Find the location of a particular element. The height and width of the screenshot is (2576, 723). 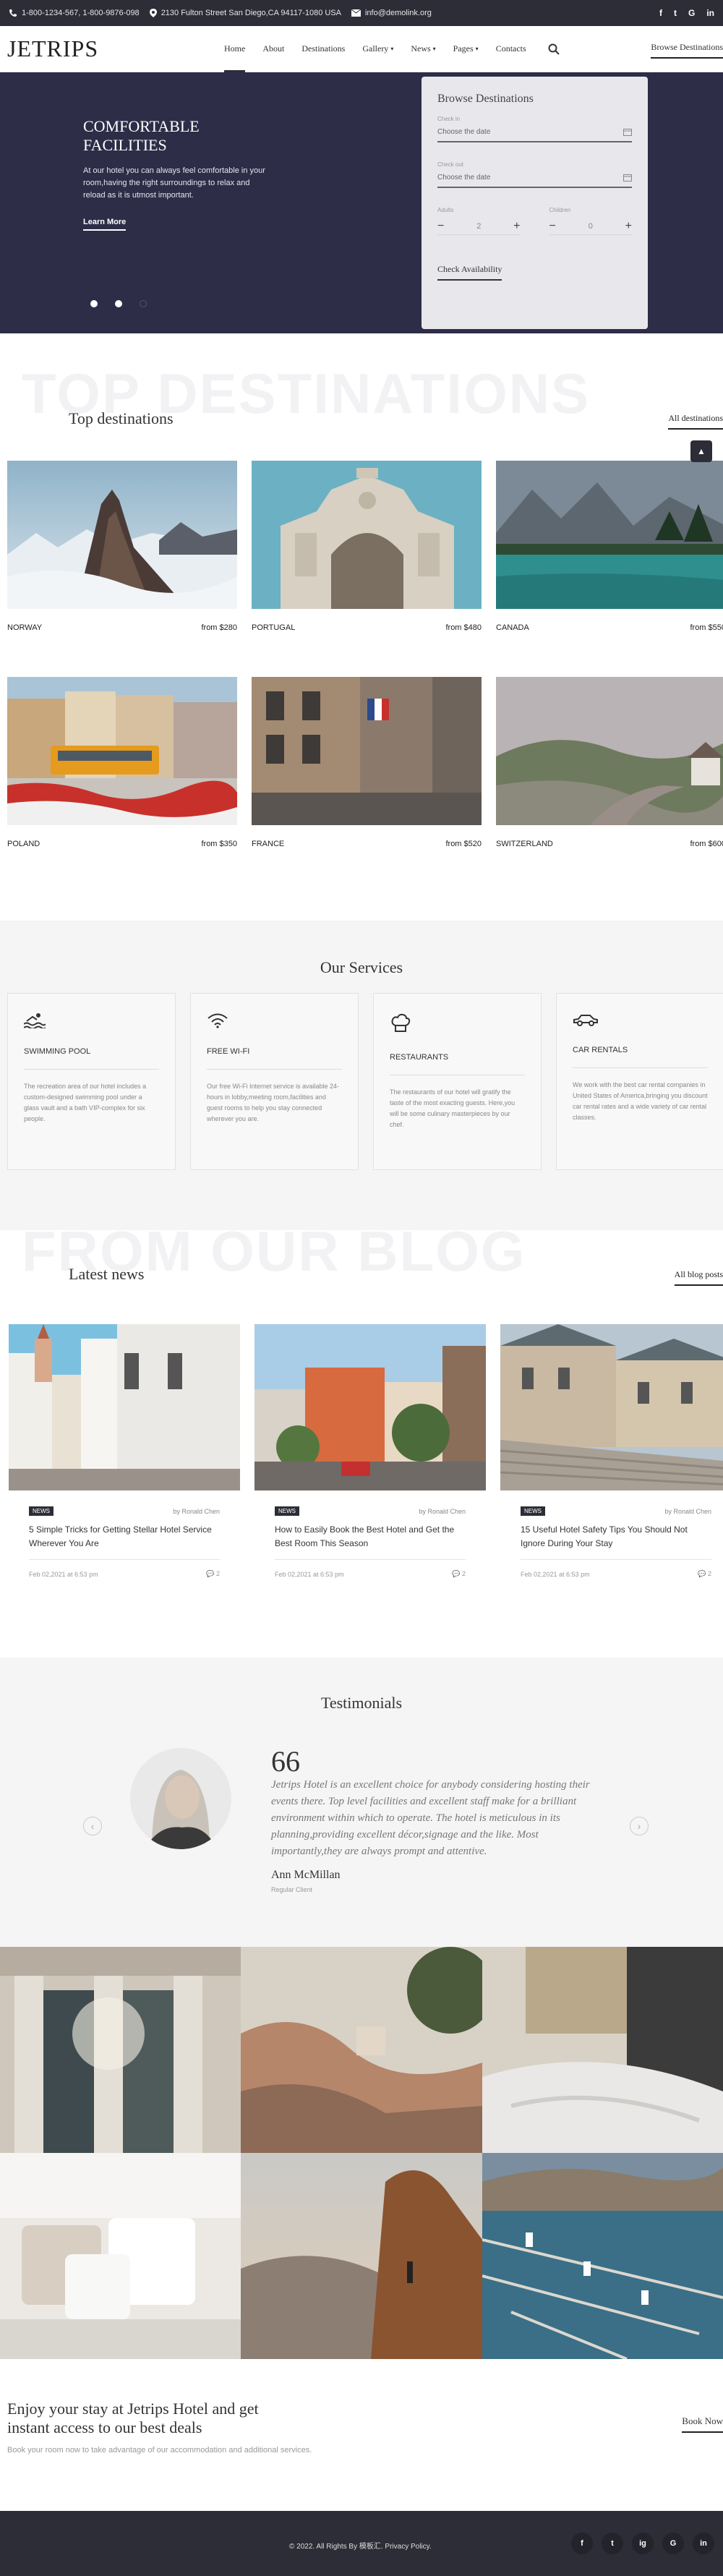

destination-name: SWITZERLAND is located at coordinates (524, 844).